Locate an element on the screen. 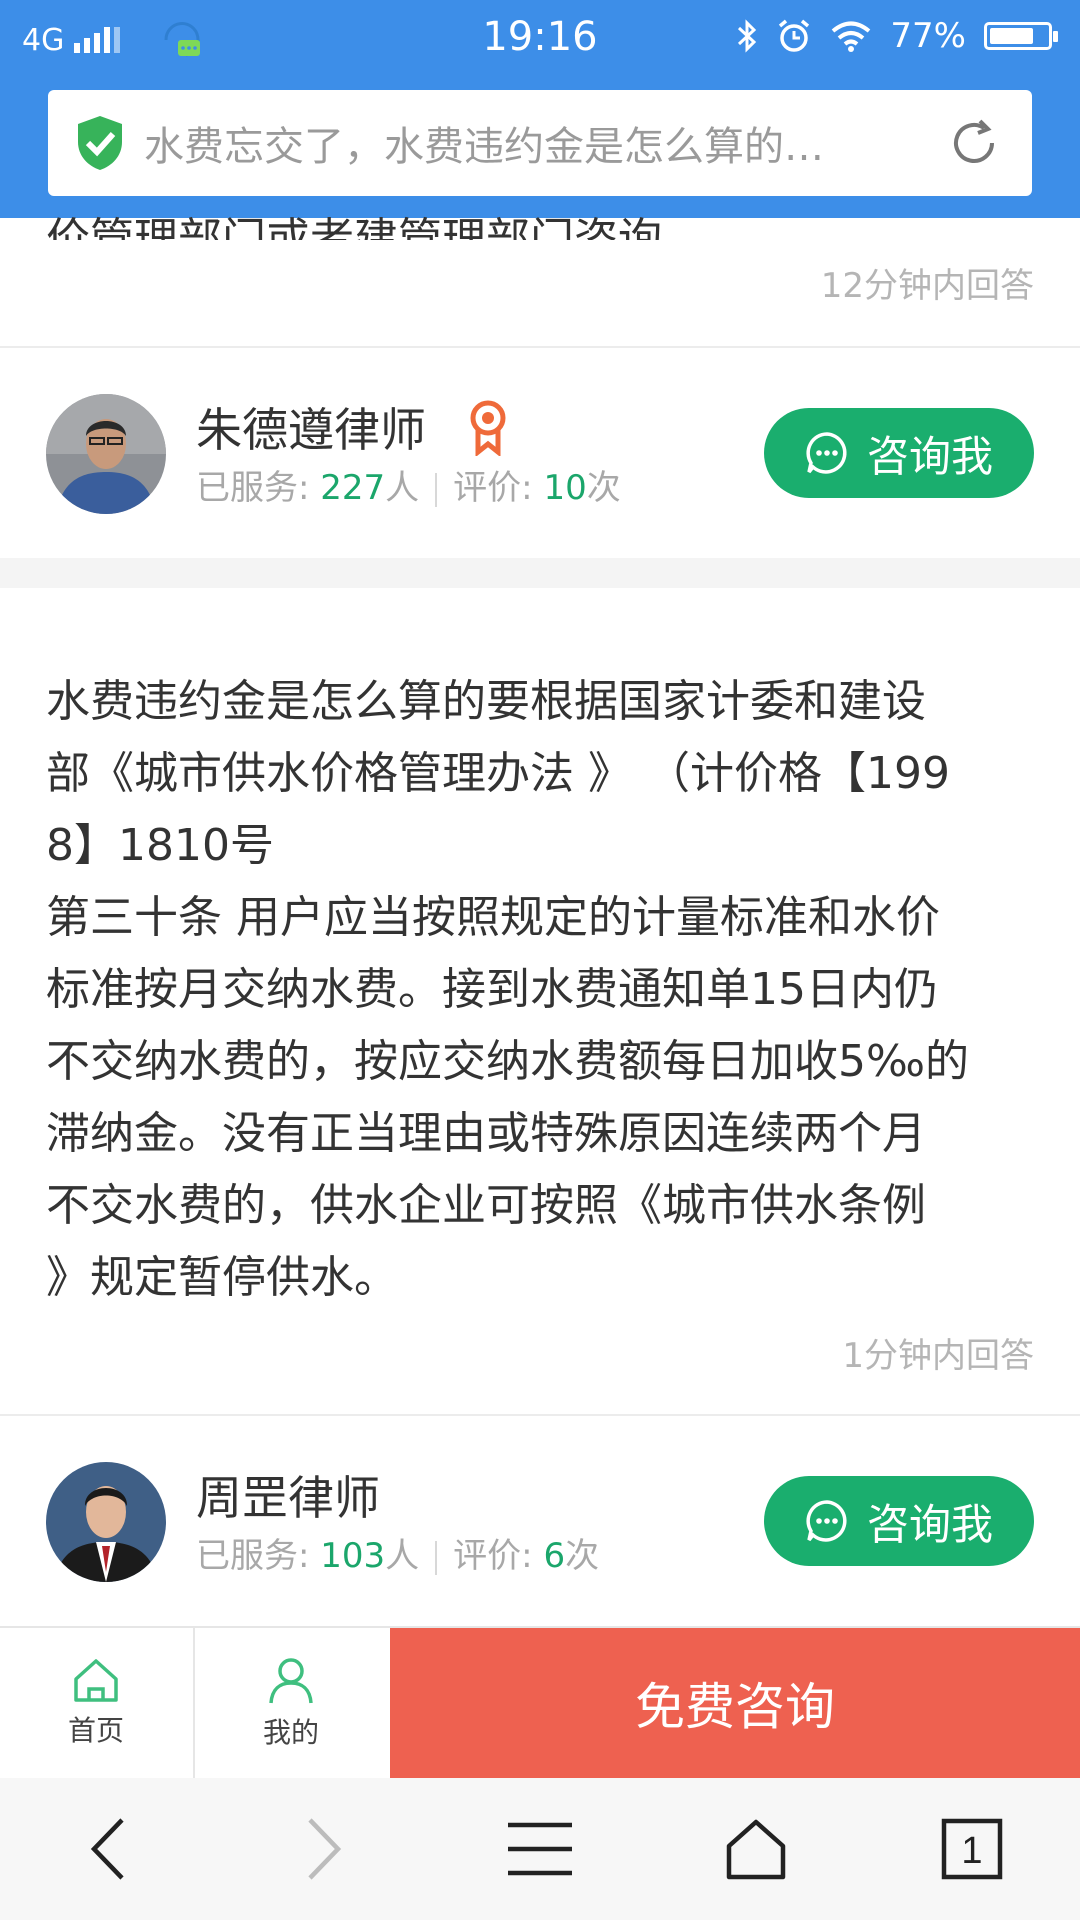  lawyer-card: 周罡律师 已服务: 103人 评价: 6次 咨询我 is located at coordinates (540, 1546).